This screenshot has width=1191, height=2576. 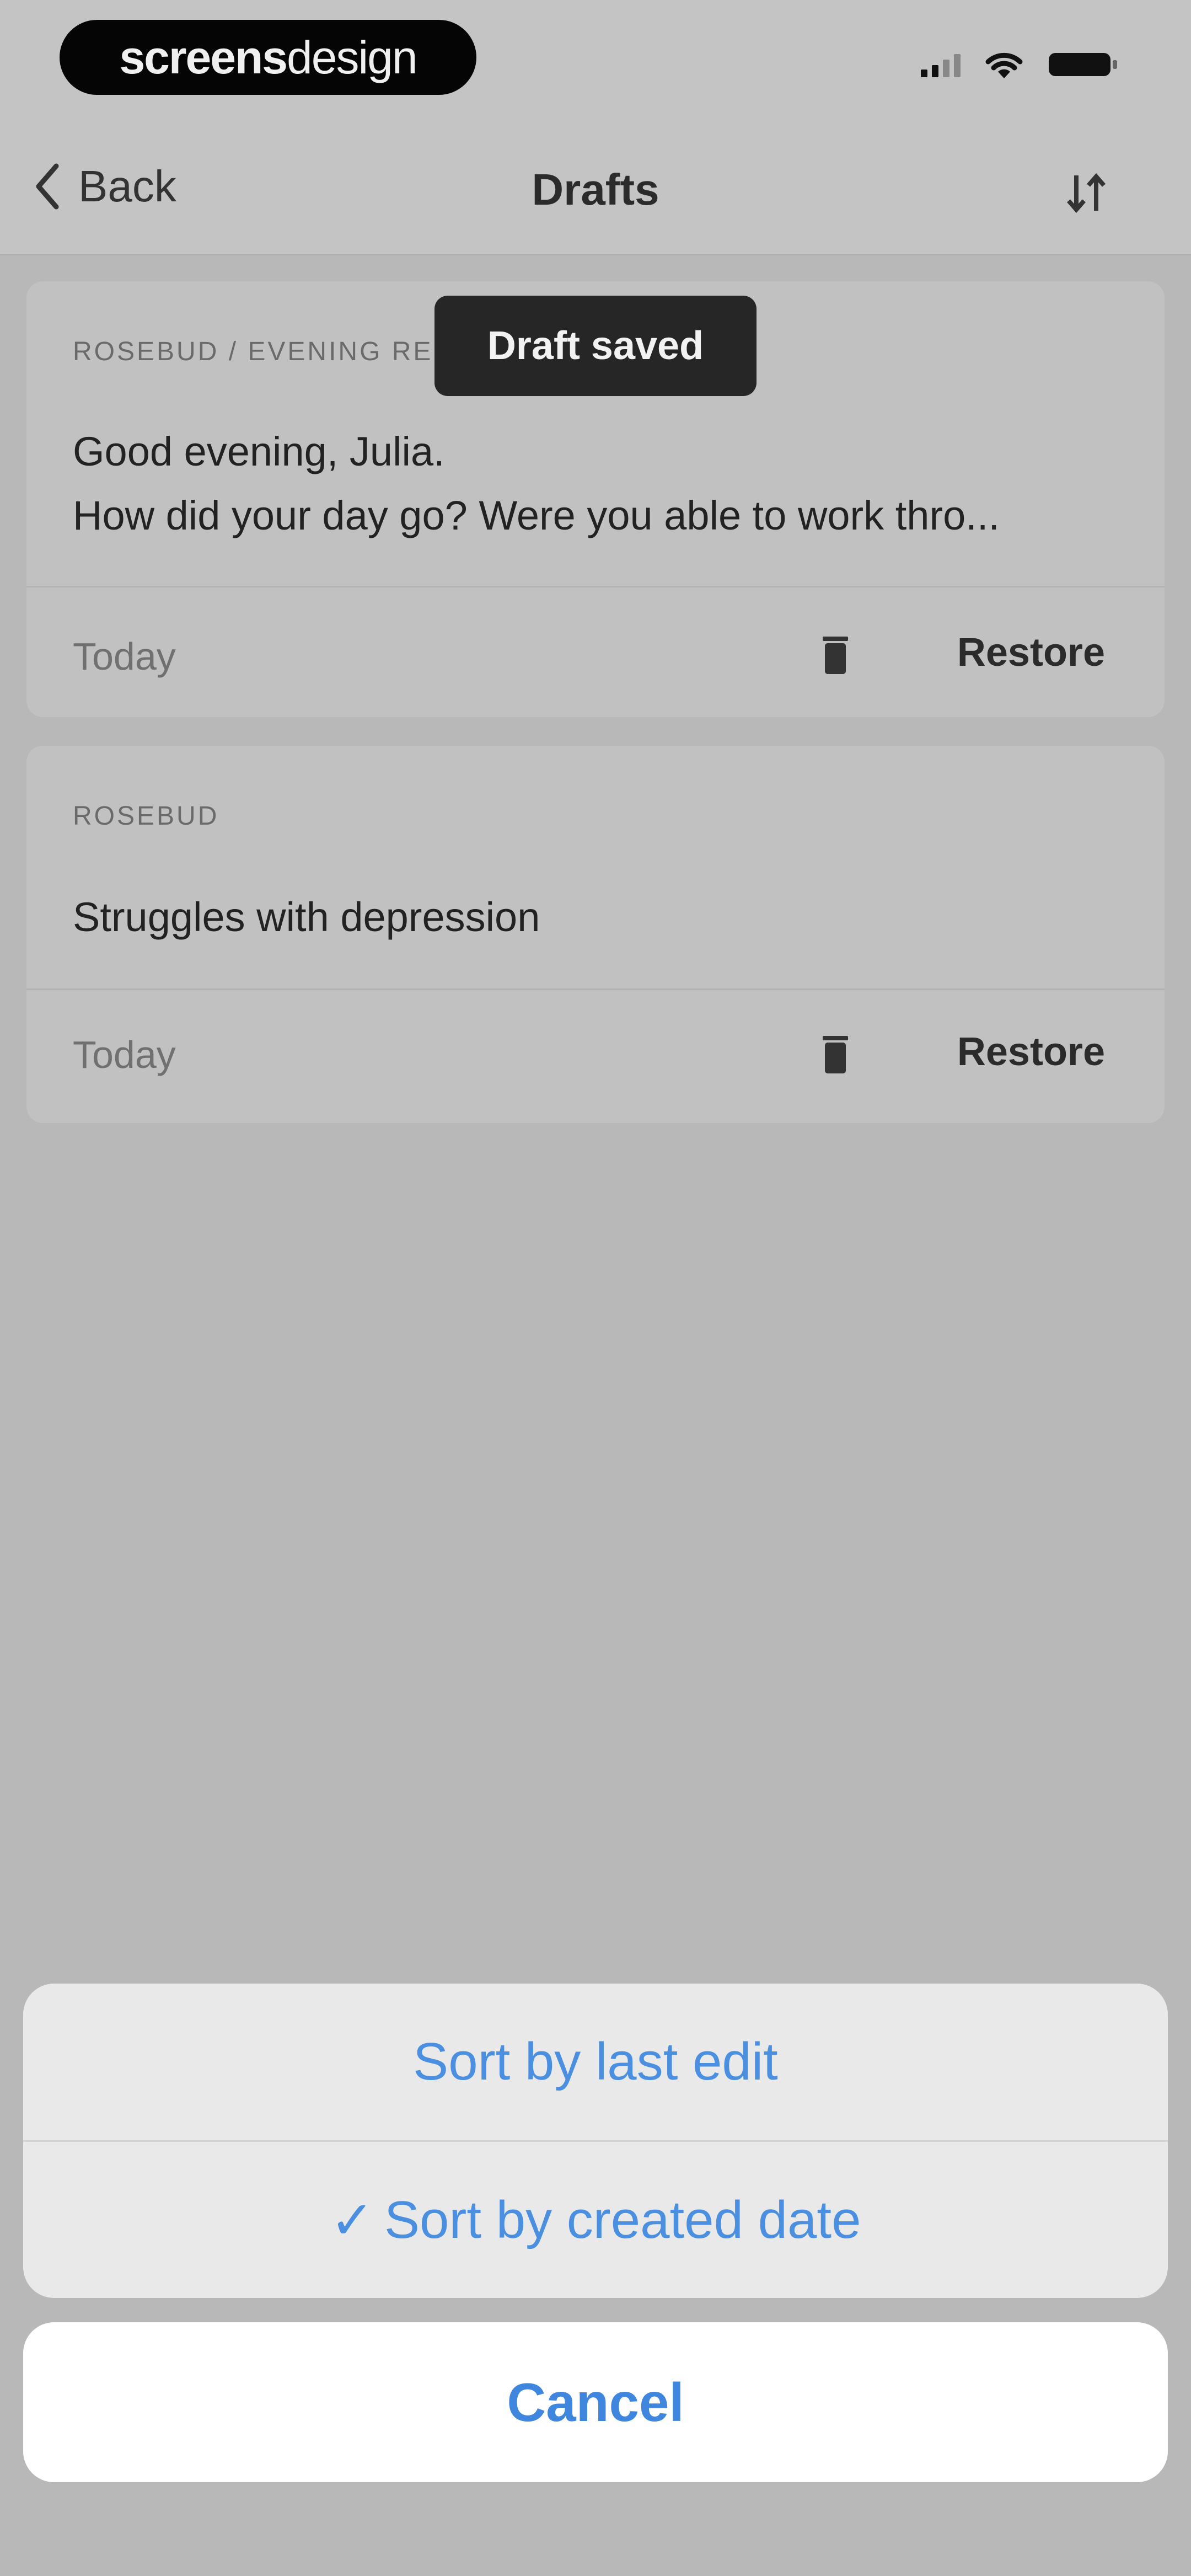 What do you see at coordinates (595, 2402) in the screenshot?
I see `cancel-button: Cancel` at bounding box center [595, 2402].